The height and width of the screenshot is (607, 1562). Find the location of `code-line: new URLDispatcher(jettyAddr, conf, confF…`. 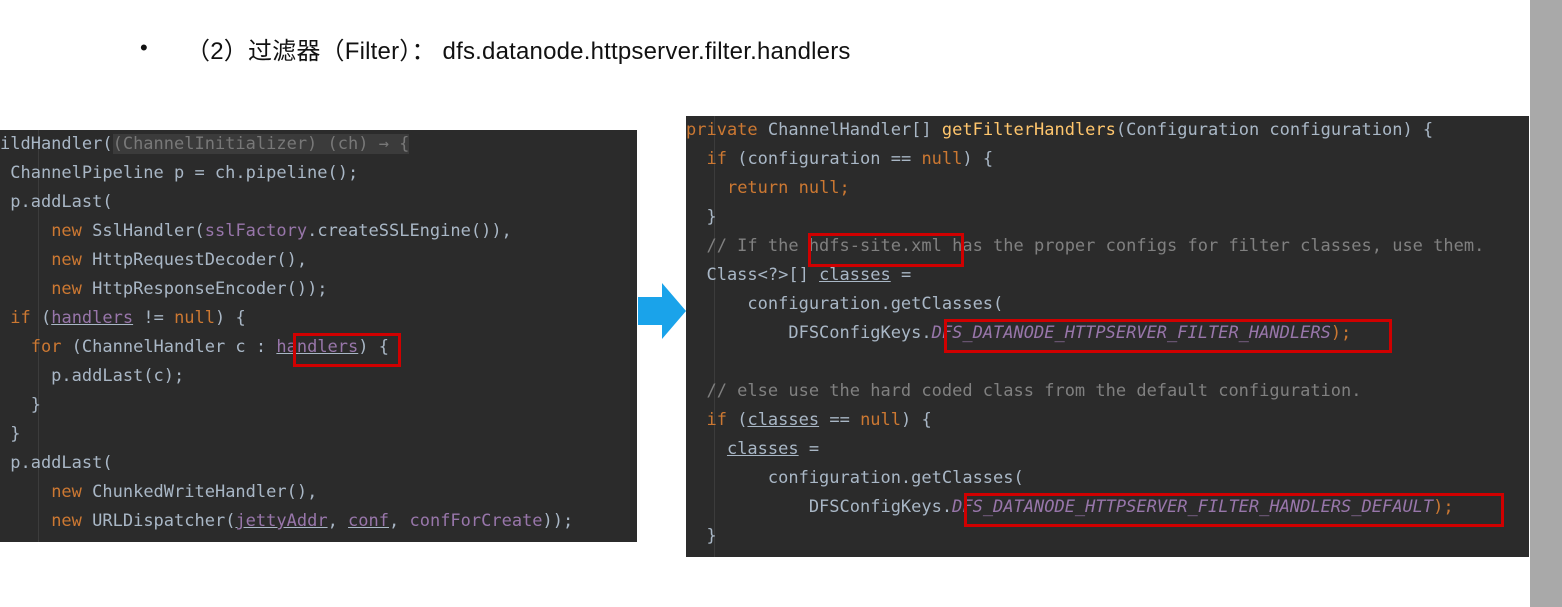

code-line: new URLDispatcher(jettyAddr, conf, confF… is located at coordinates (318, 521).